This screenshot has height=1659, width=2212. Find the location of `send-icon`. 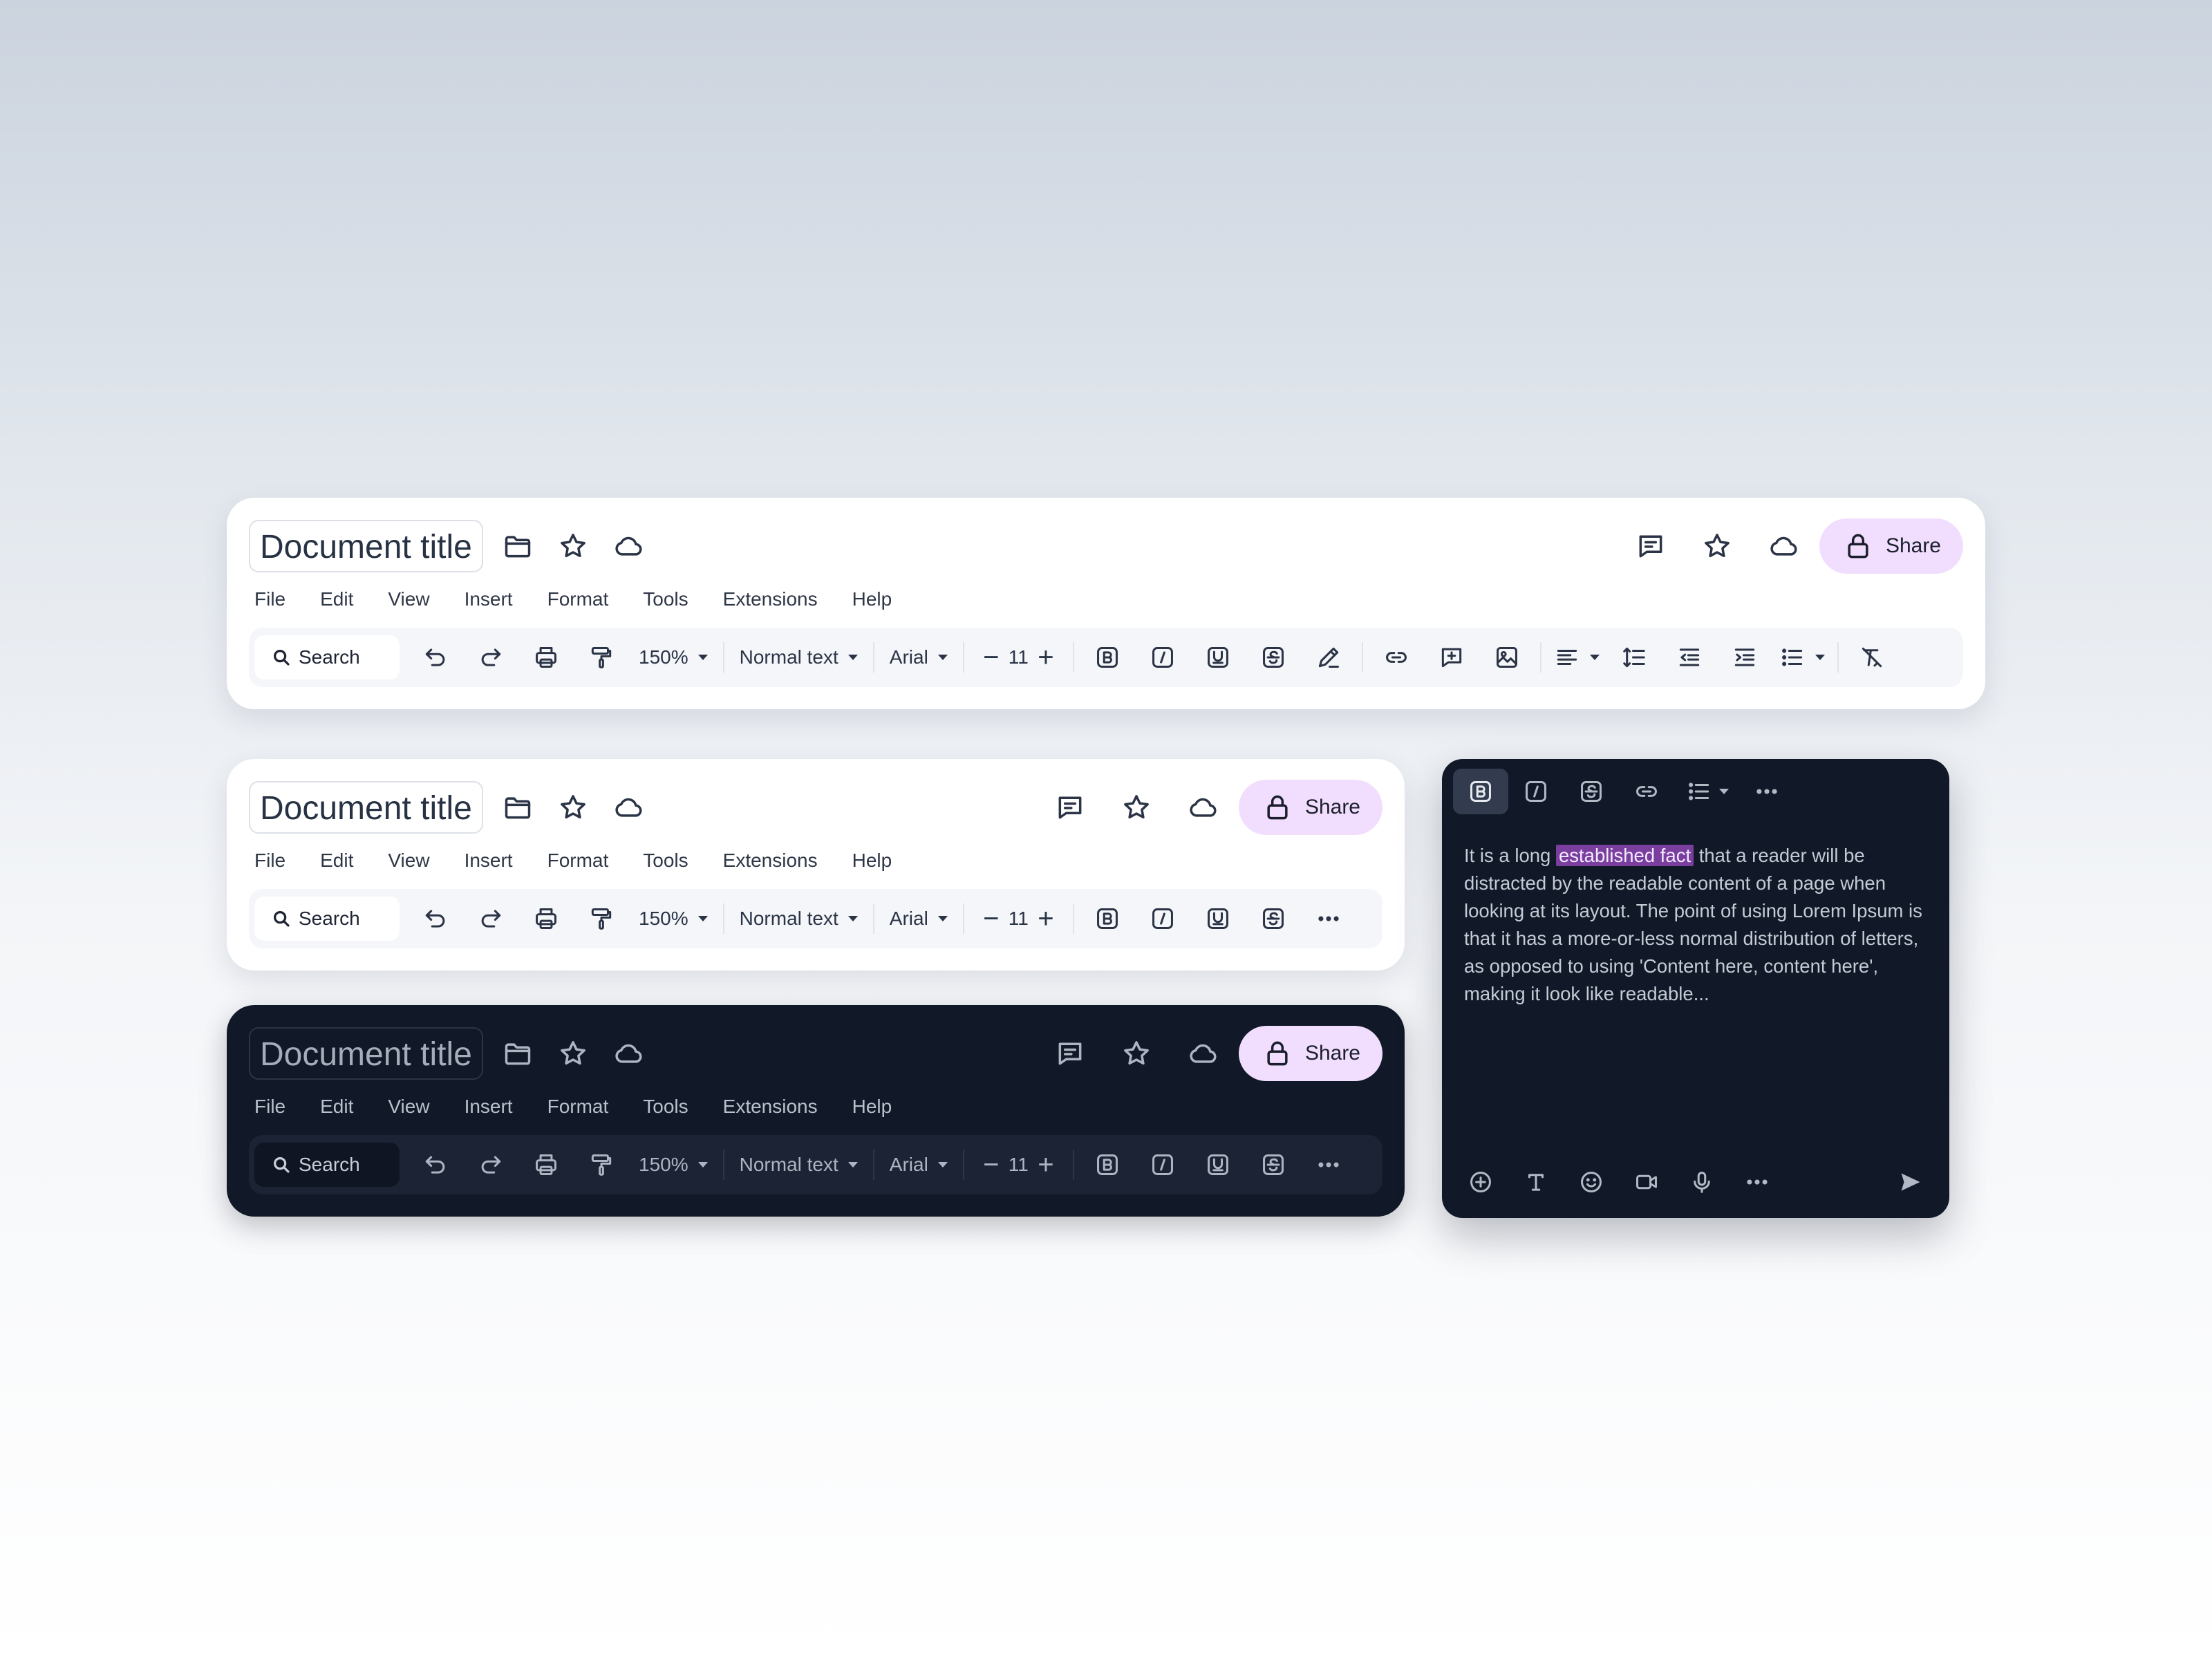

send-icon is located at coordinates (1910, 1182).